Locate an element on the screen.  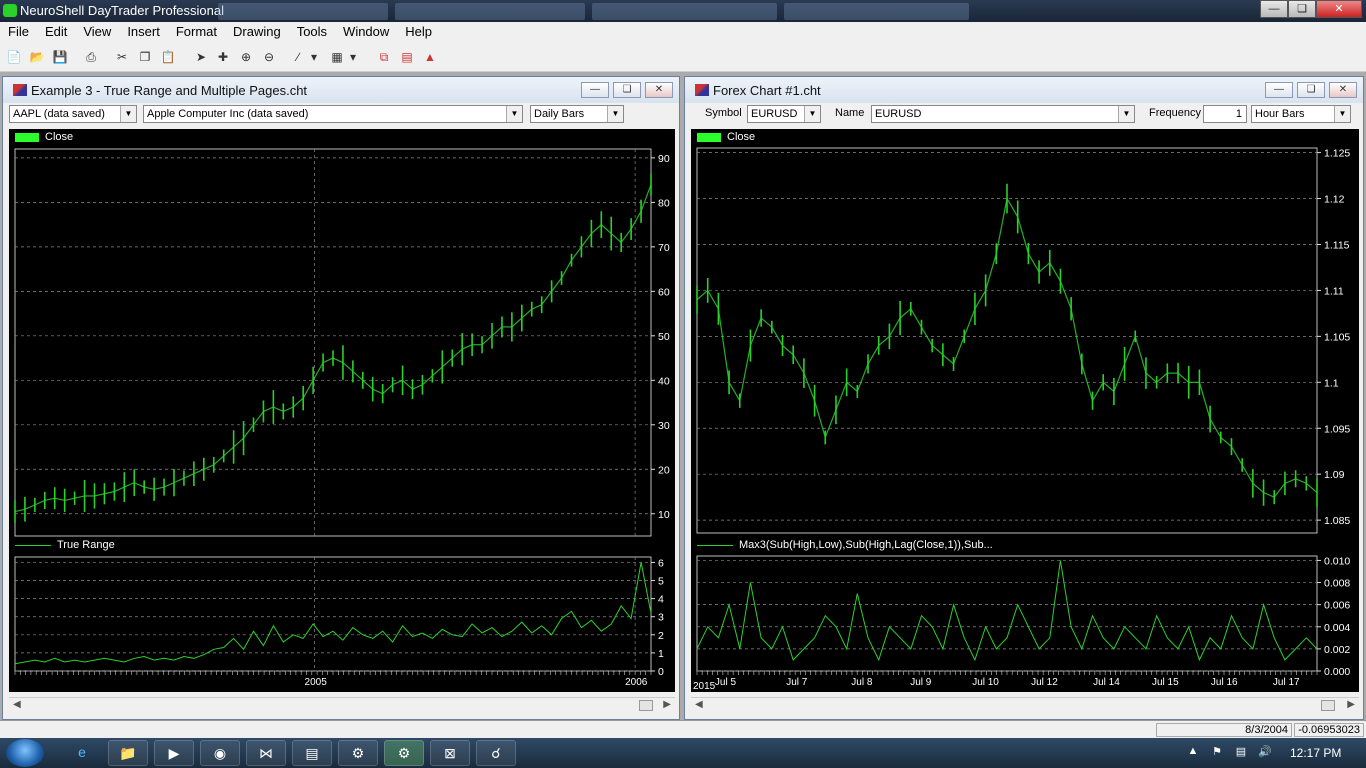
chrome-icon: ◉ is located at coordinates (220, 753).